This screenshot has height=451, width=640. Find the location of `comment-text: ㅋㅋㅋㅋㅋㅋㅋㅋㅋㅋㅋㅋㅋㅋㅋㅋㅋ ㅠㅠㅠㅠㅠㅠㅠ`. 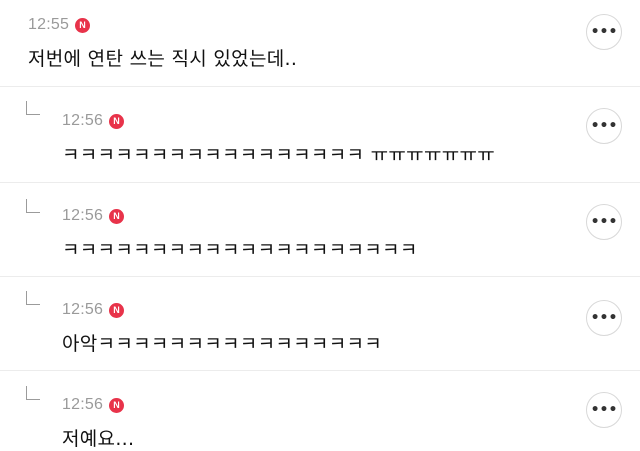

comment-text: ㅋㅋㅋㅋㅋㅋㅋㅋㅋㅋㅋㅋㅋㅋㅋㅋㅋ ㅠㅠㅠㅠㅠㅠㅠ is located at coordinates (279, 155).